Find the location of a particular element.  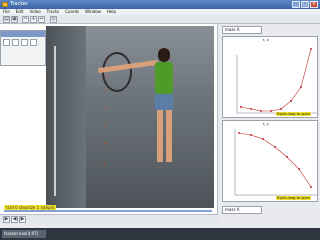

open-icon: ▤ is located at coordinates (6, 19).